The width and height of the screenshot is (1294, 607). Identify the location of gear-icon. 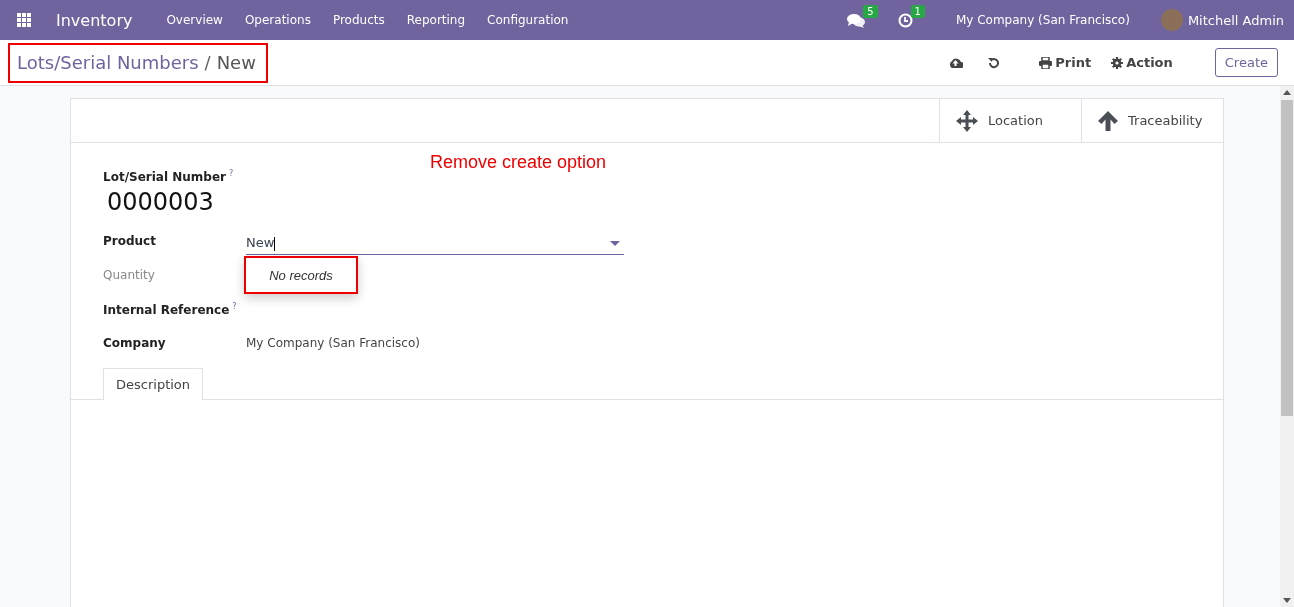
(1117, 62).